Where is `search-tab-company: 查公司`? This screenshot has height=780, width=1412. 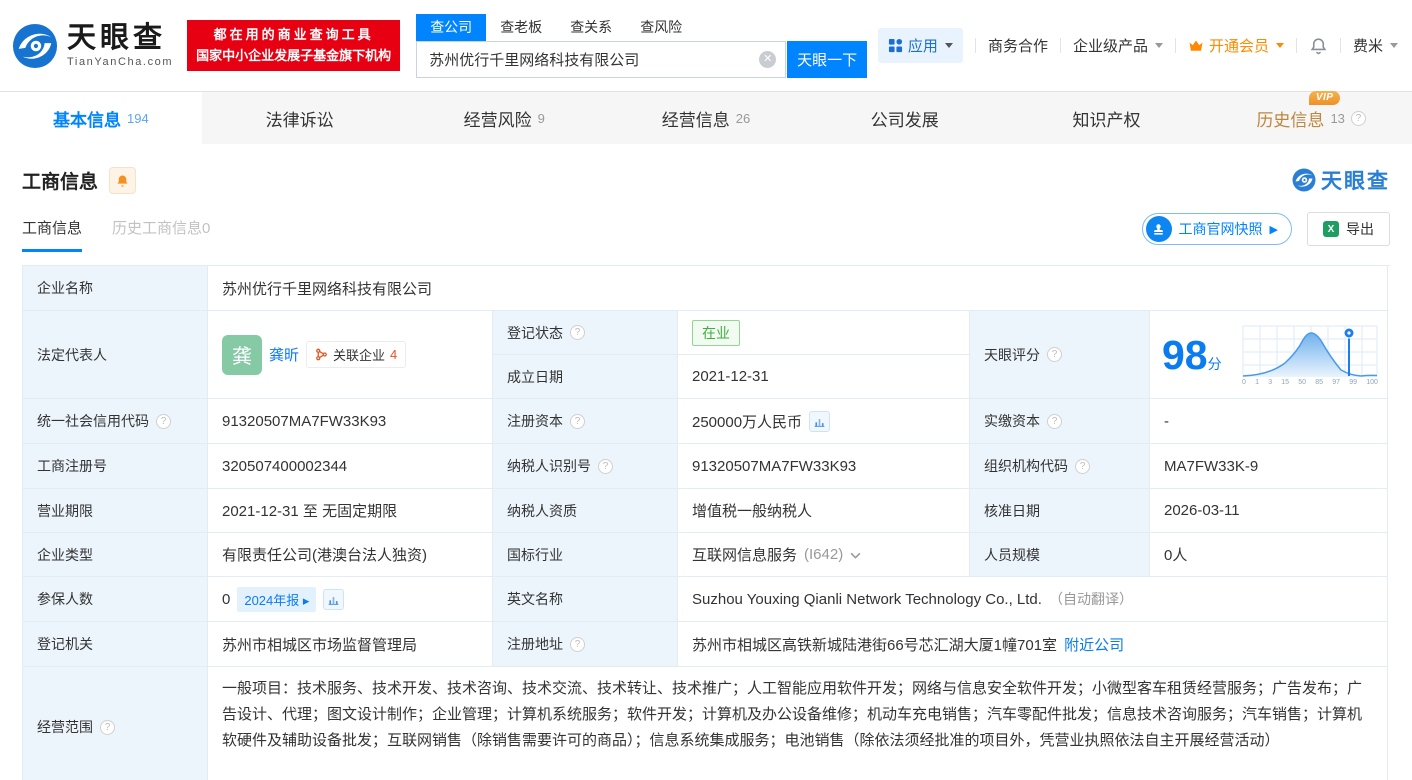 search-tab-company: 查公司 is located at coordinates (451, 27).